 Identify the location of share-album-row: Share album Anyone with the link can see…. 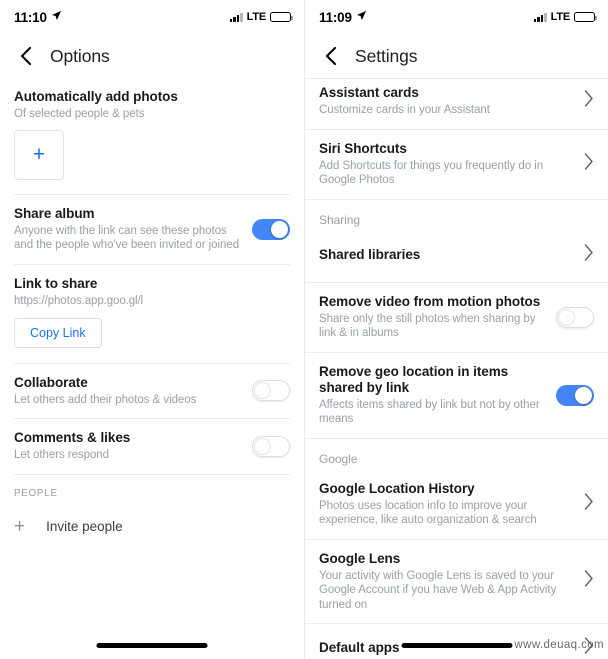
(152, 229).